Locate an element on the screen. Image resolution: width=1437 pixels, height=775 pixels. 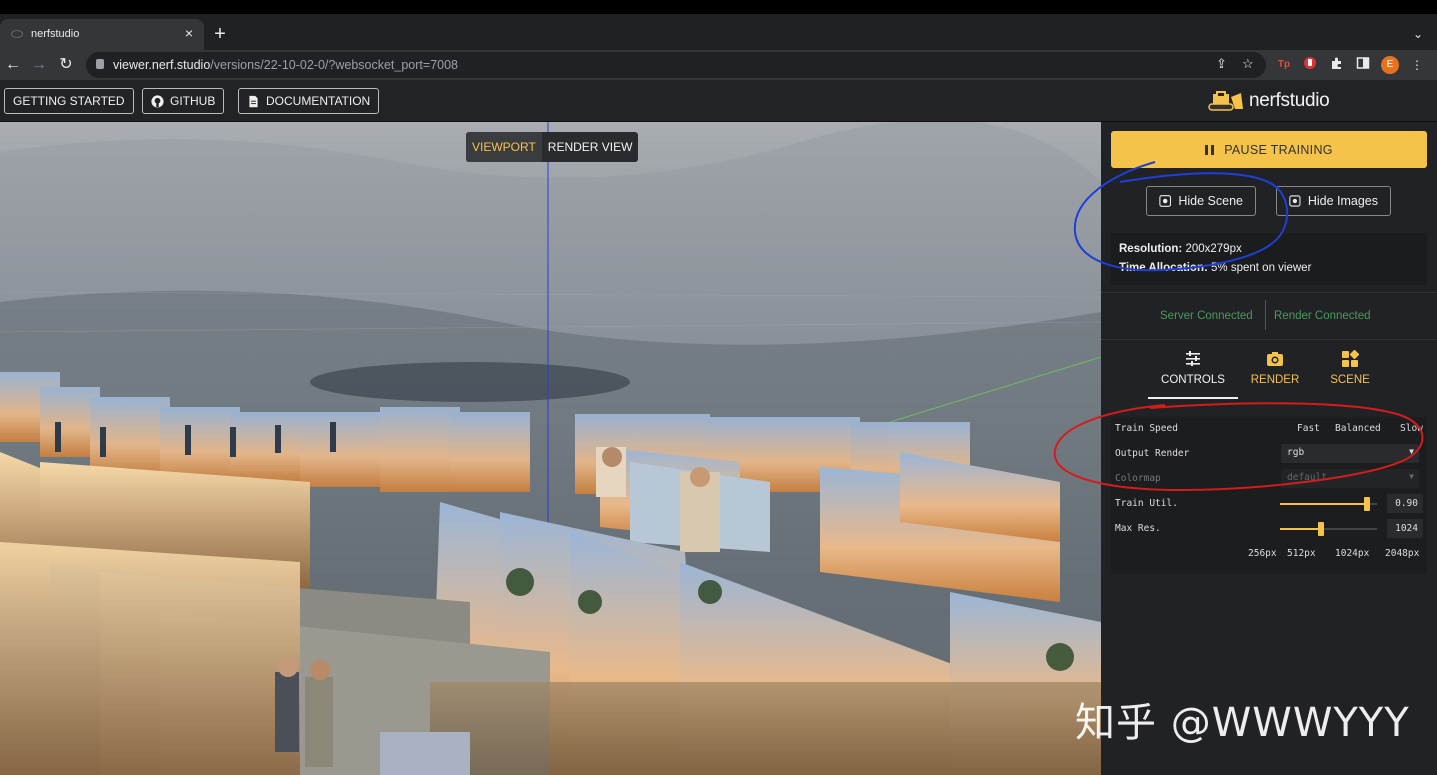
nerfstudio-logo: nerfstudio is located at coordinates (1268, 101).